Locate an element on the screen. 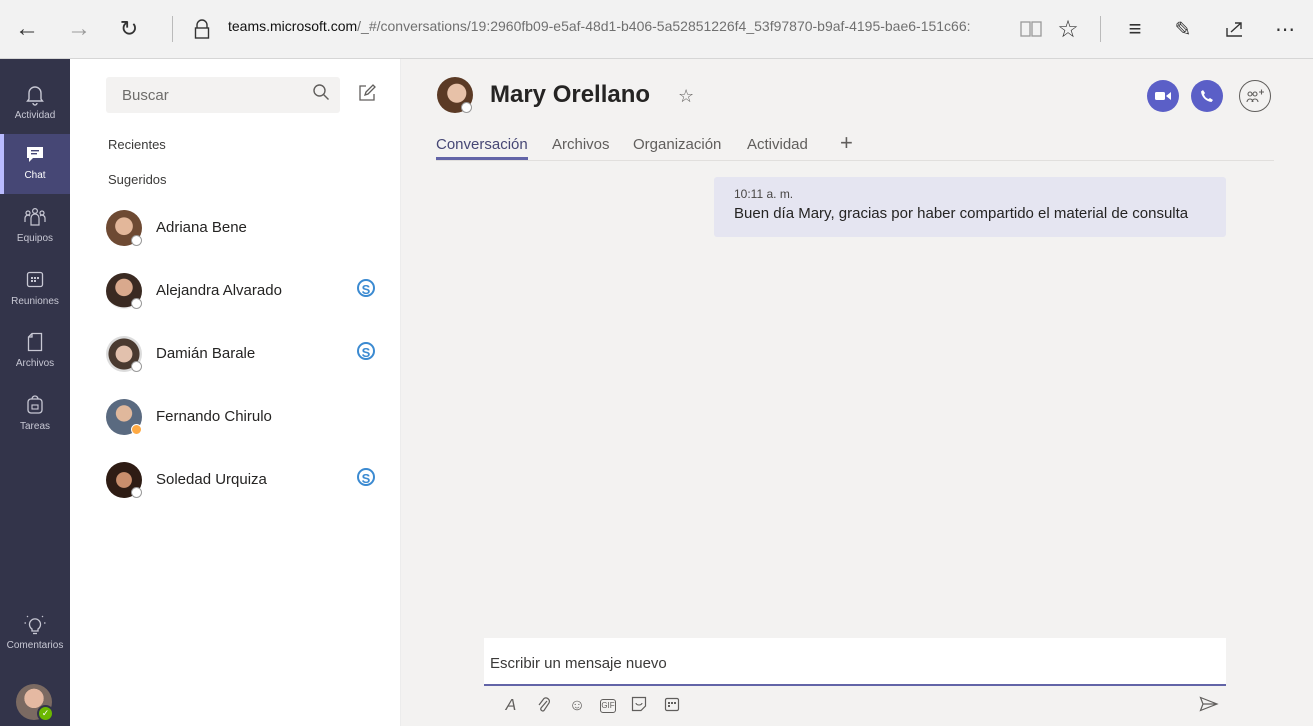 This screenshot has height=726, width=1313. calendar-icon is located at coordinates (35, 282).